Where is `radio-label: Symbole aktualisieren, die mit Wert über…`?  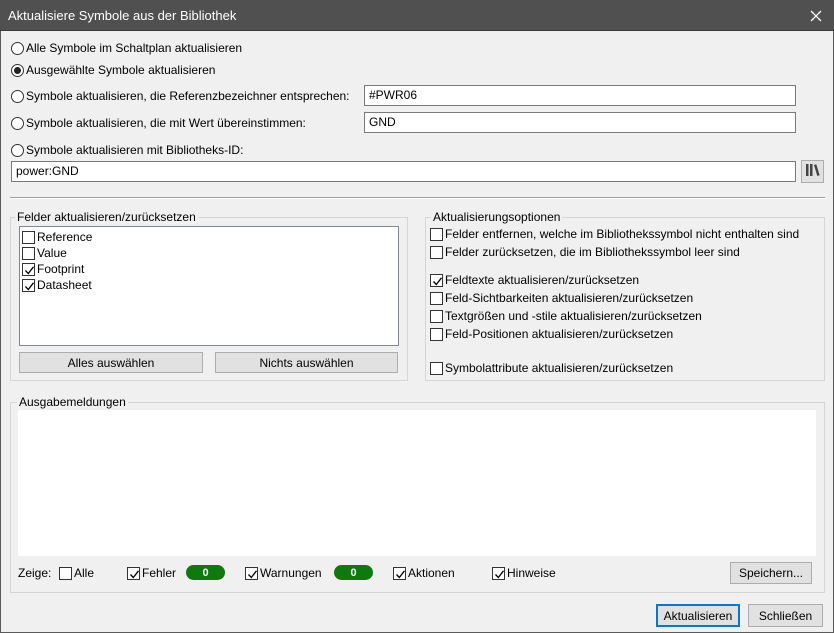 radio-label: Symbole aktualisieren, die mit Wert über… is located at coordinates (166, 123).